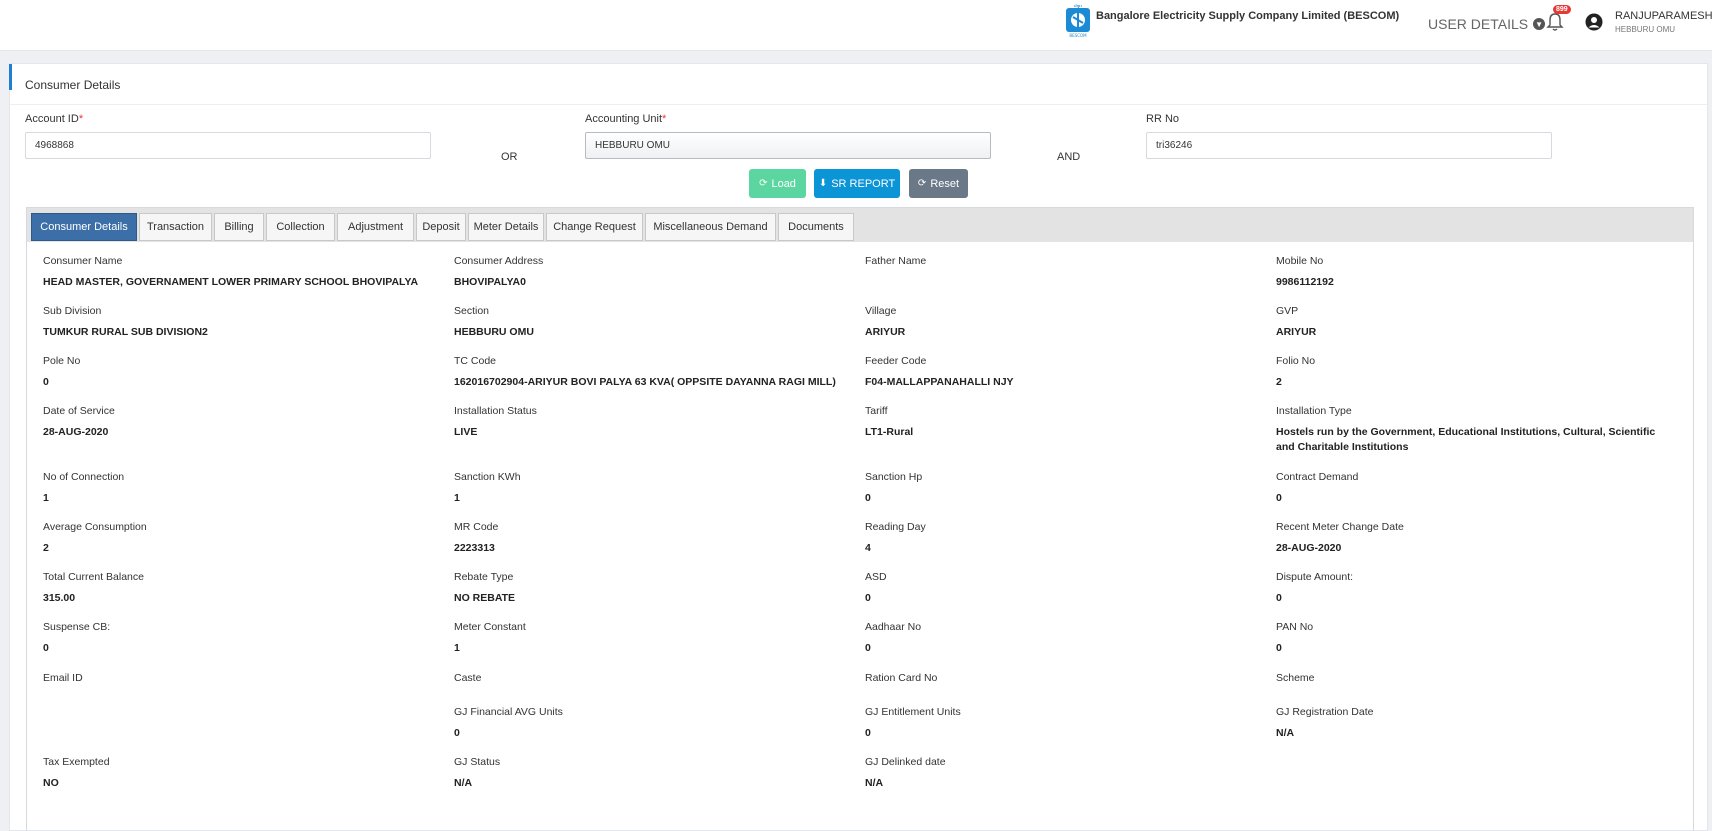 The width and height of the screenshot is (1712, 831). I want to click on panel-title: Consumer Details, so click(73, 85).